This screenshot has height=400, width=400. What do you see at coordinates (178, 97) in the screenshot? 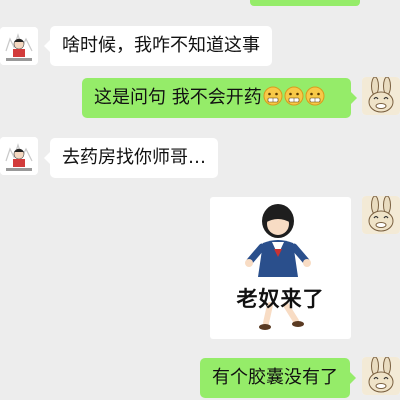
I see `message-text: 这是问句 我不会开药` at bounding box center [178, 97].